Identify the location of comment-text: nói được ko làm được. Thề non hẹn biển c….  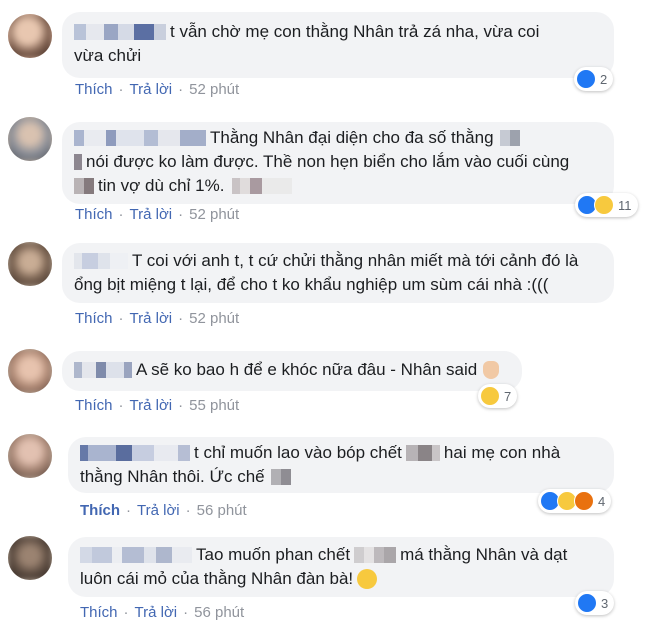
(328, 161).